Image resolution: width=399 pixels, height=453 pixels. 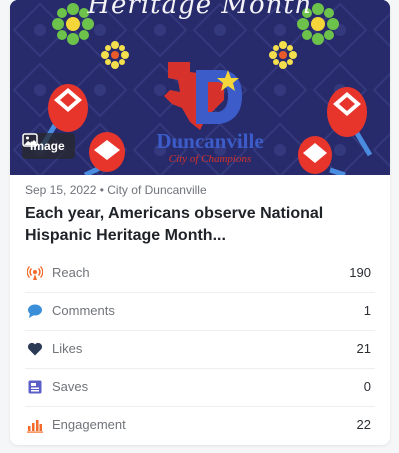 I want to click on metric-row-reach: Reach 190, so click(x=200, y=274).